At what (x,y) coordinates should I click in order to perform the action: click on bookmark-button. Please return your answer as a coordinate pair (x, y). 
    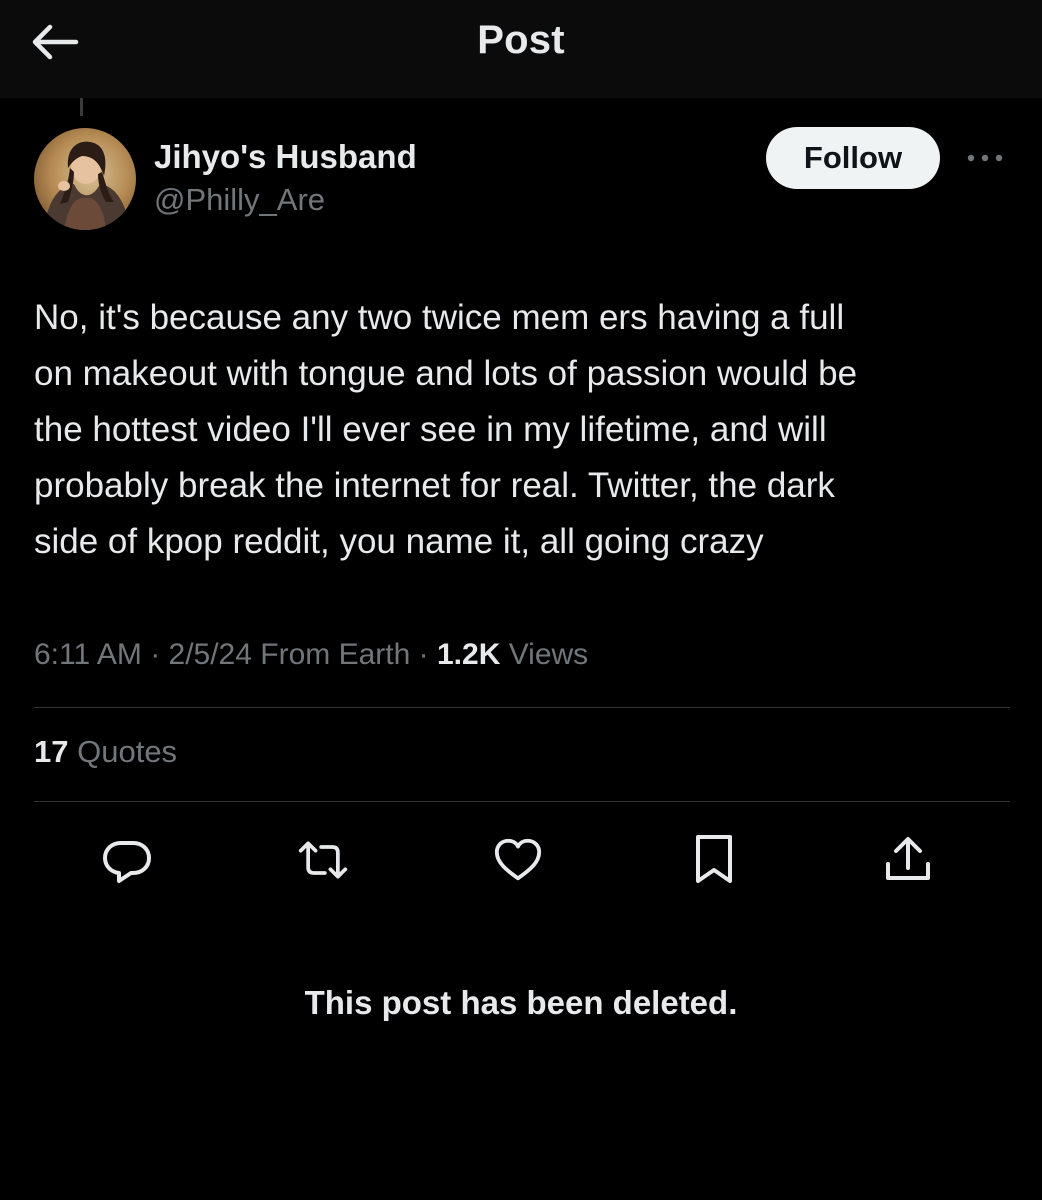
    Looking at the image, I should click on (714, 860).